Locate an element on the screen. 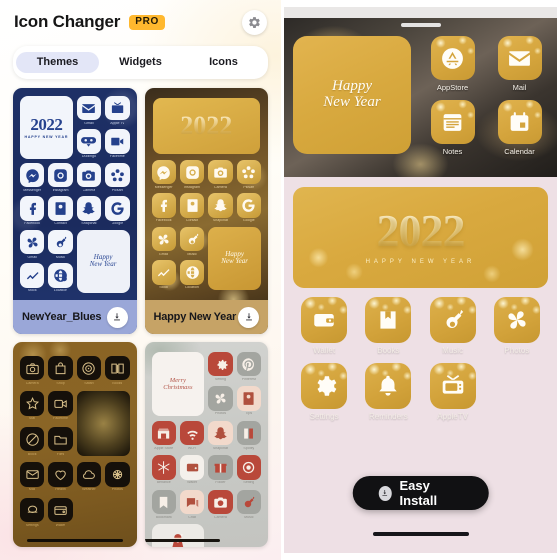 This screenshot has width=560, height=560. icon-label: Files is located at coordinates (60, 454).